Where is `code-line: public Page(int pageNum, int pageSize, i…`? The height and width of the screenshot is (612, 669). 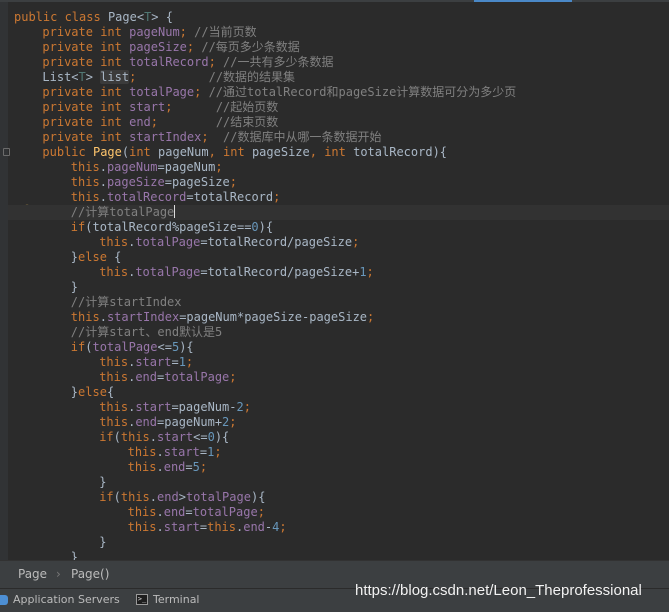 code-line: public Page(int pageNum, int pageSize, i… is located at coordinates (230, 152).